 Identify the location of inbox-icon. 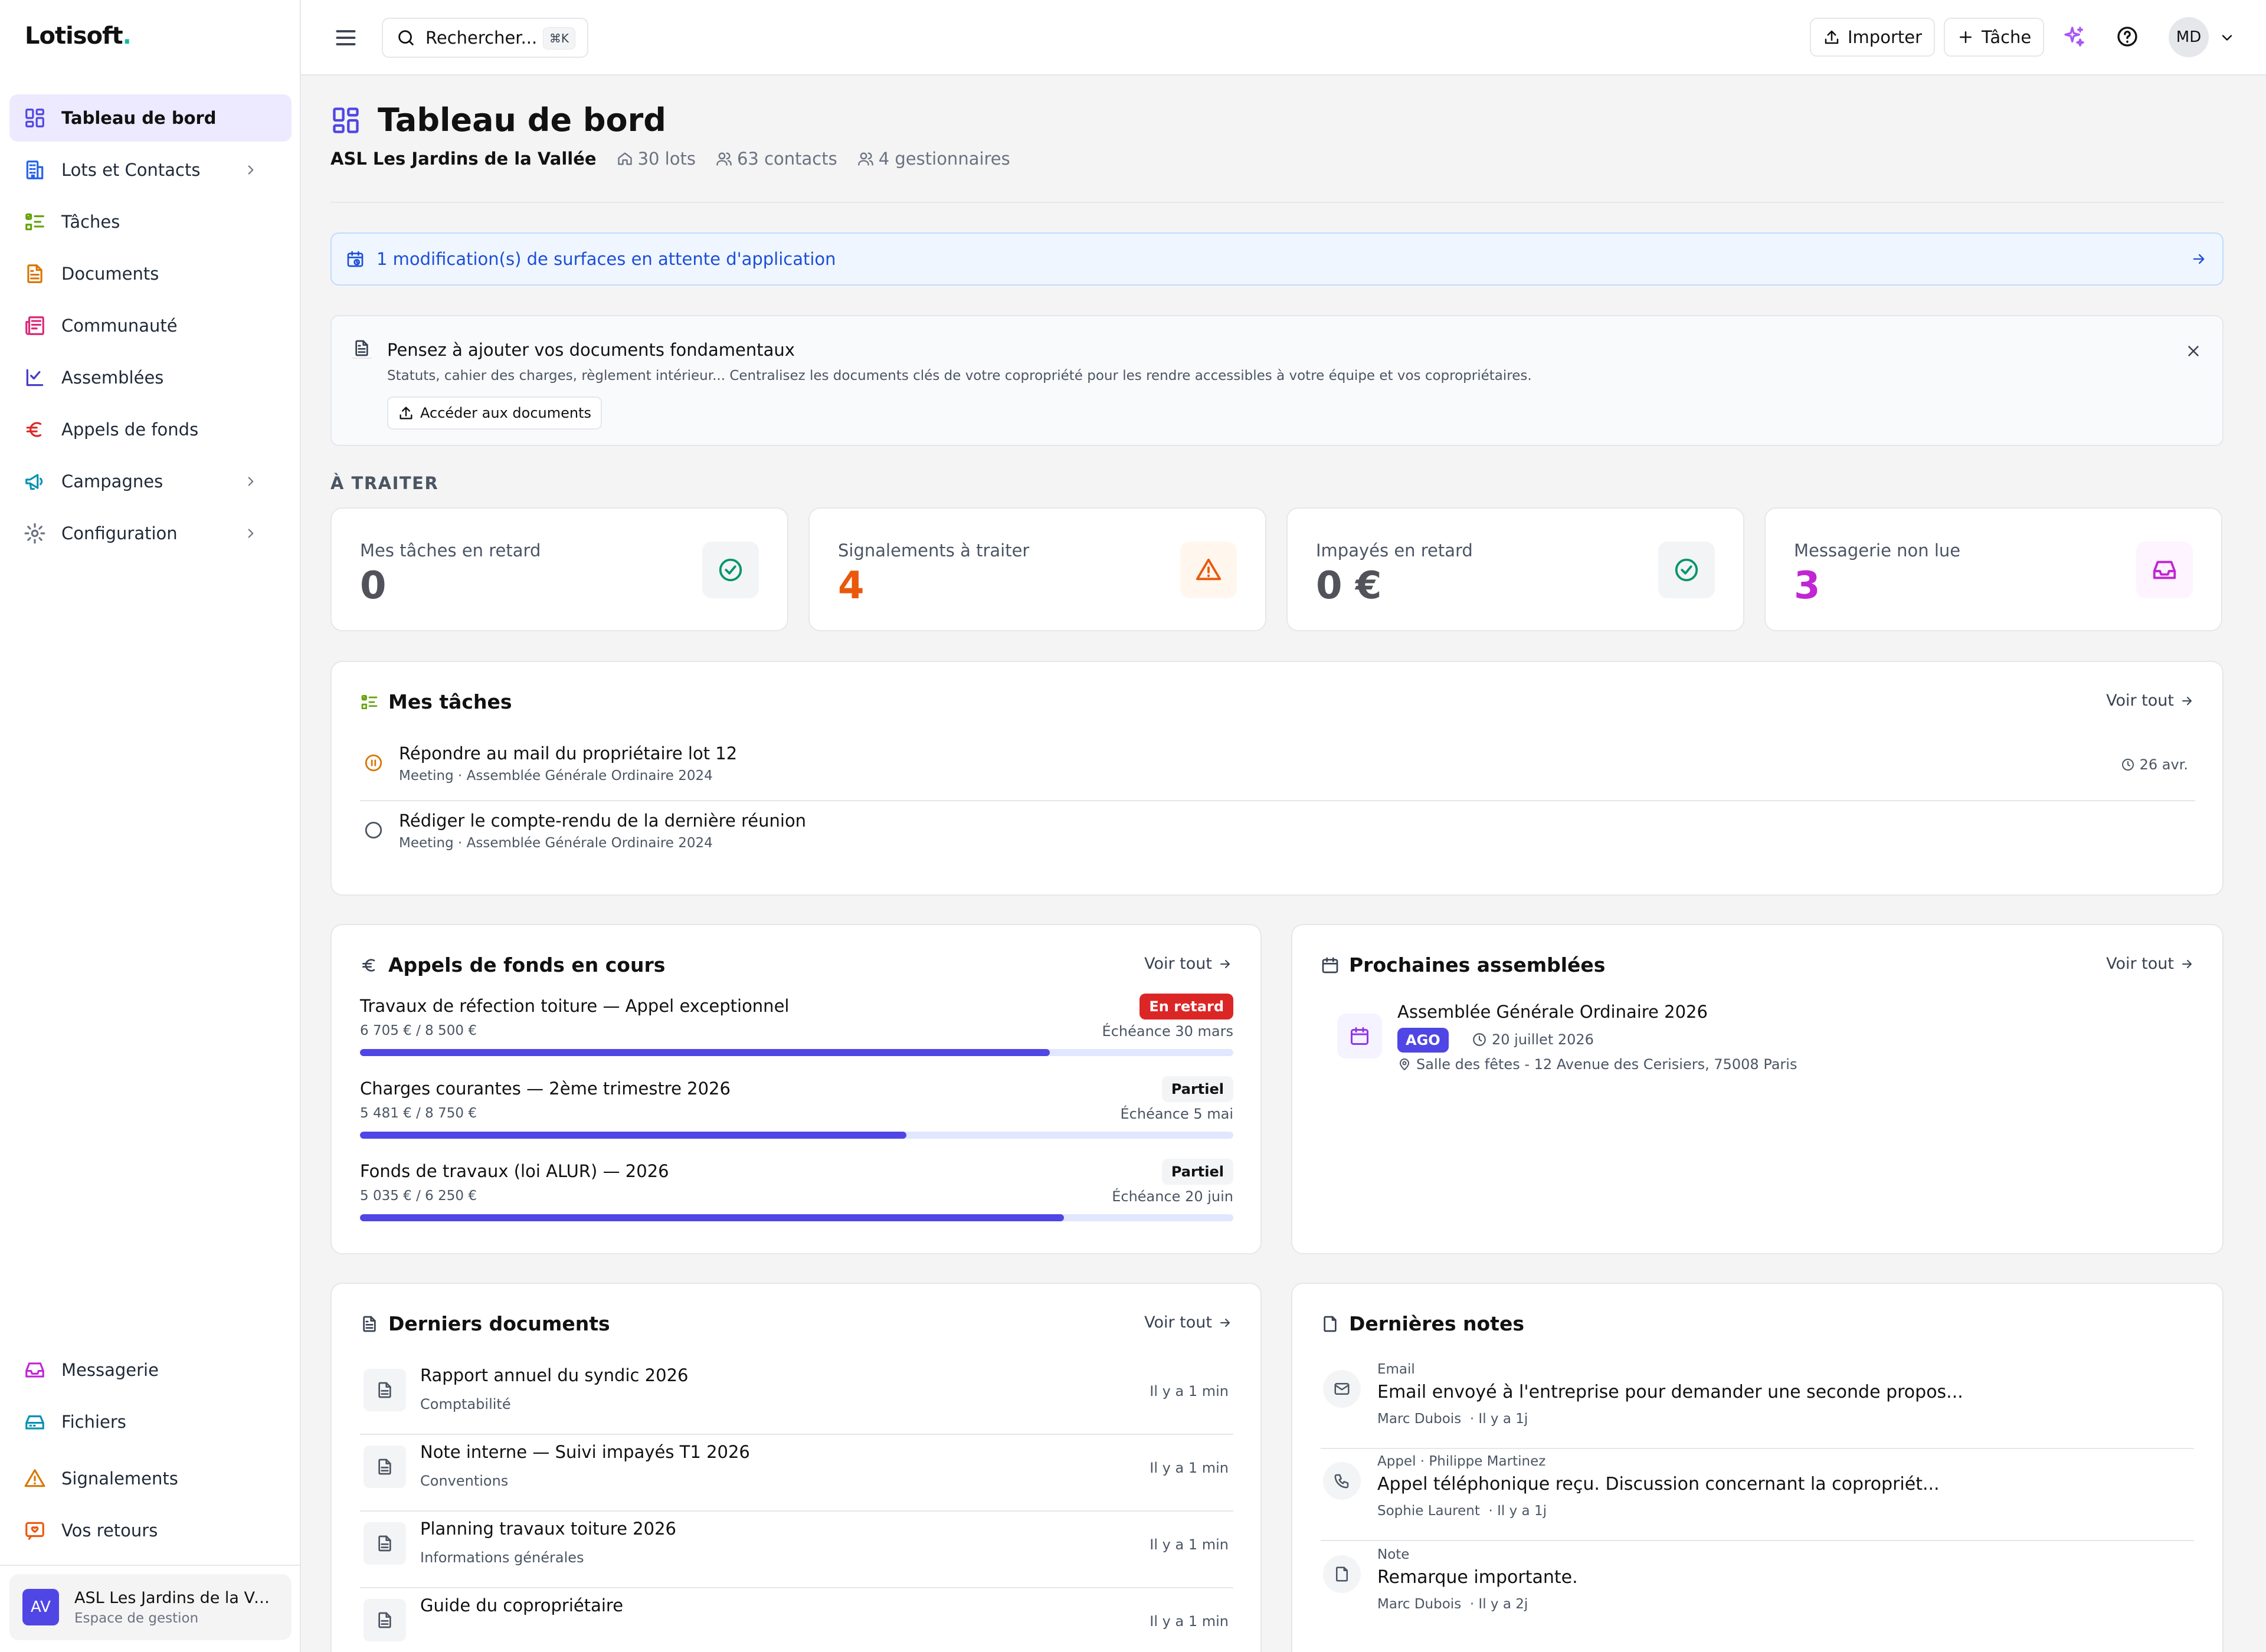
(2164, 570).